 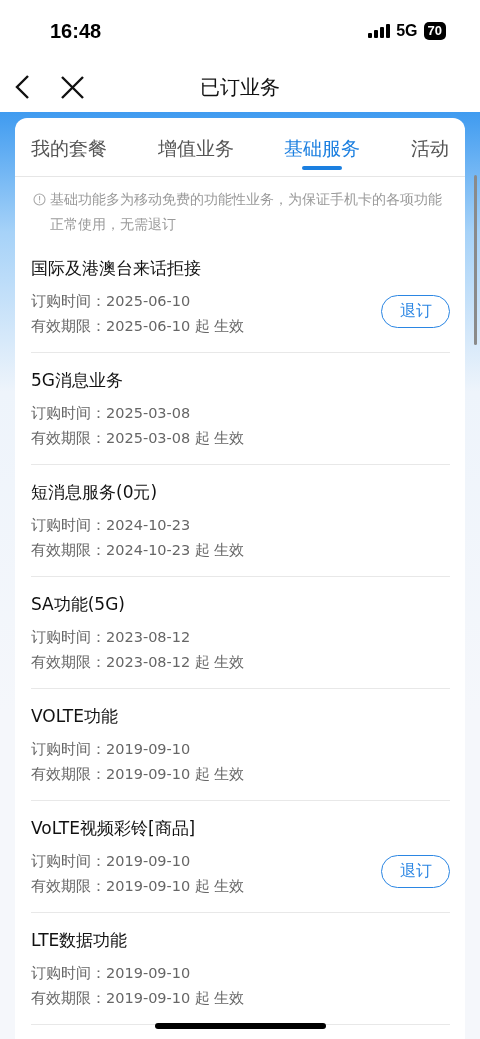 What do you see at coordinates (95, 492) in the screenshot?
I see `service-name: 短消息服务(0元)` at bounding box center [95, 492].